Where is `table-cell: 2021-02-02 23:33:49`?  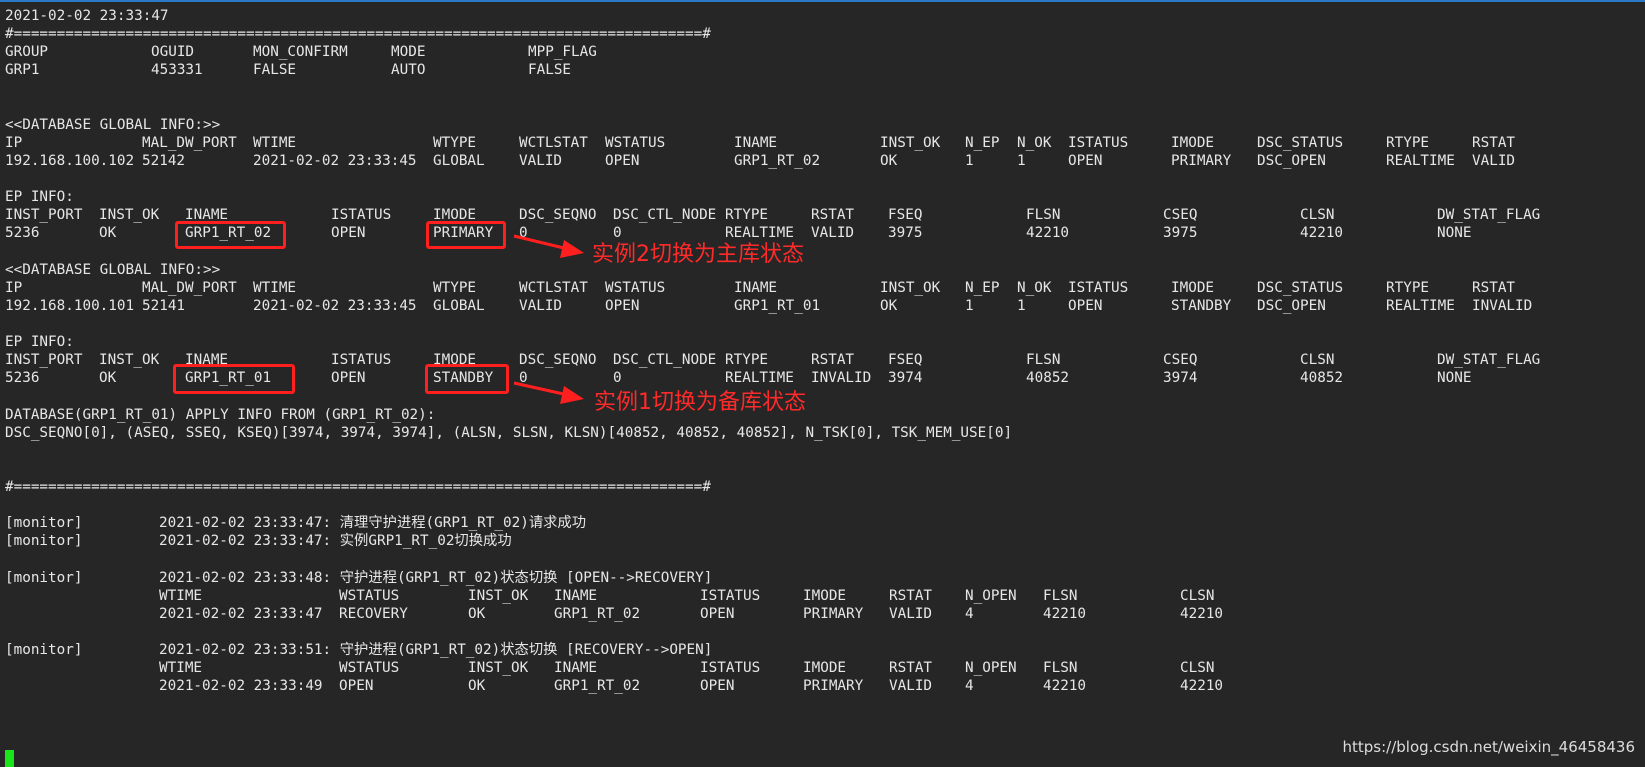
table-cell: 2021-02-02 23:33:49 is located at coordinates (241, 686).